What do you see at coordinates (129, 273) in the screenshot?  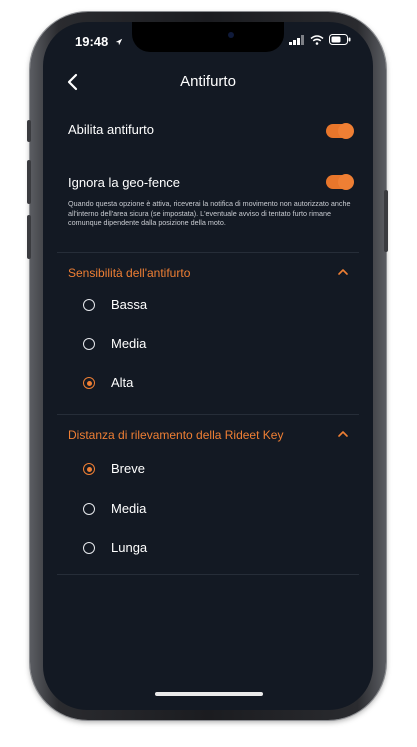 I see `section-title: Sensibilità dell'antifurto` at bounding box center [129, 273].